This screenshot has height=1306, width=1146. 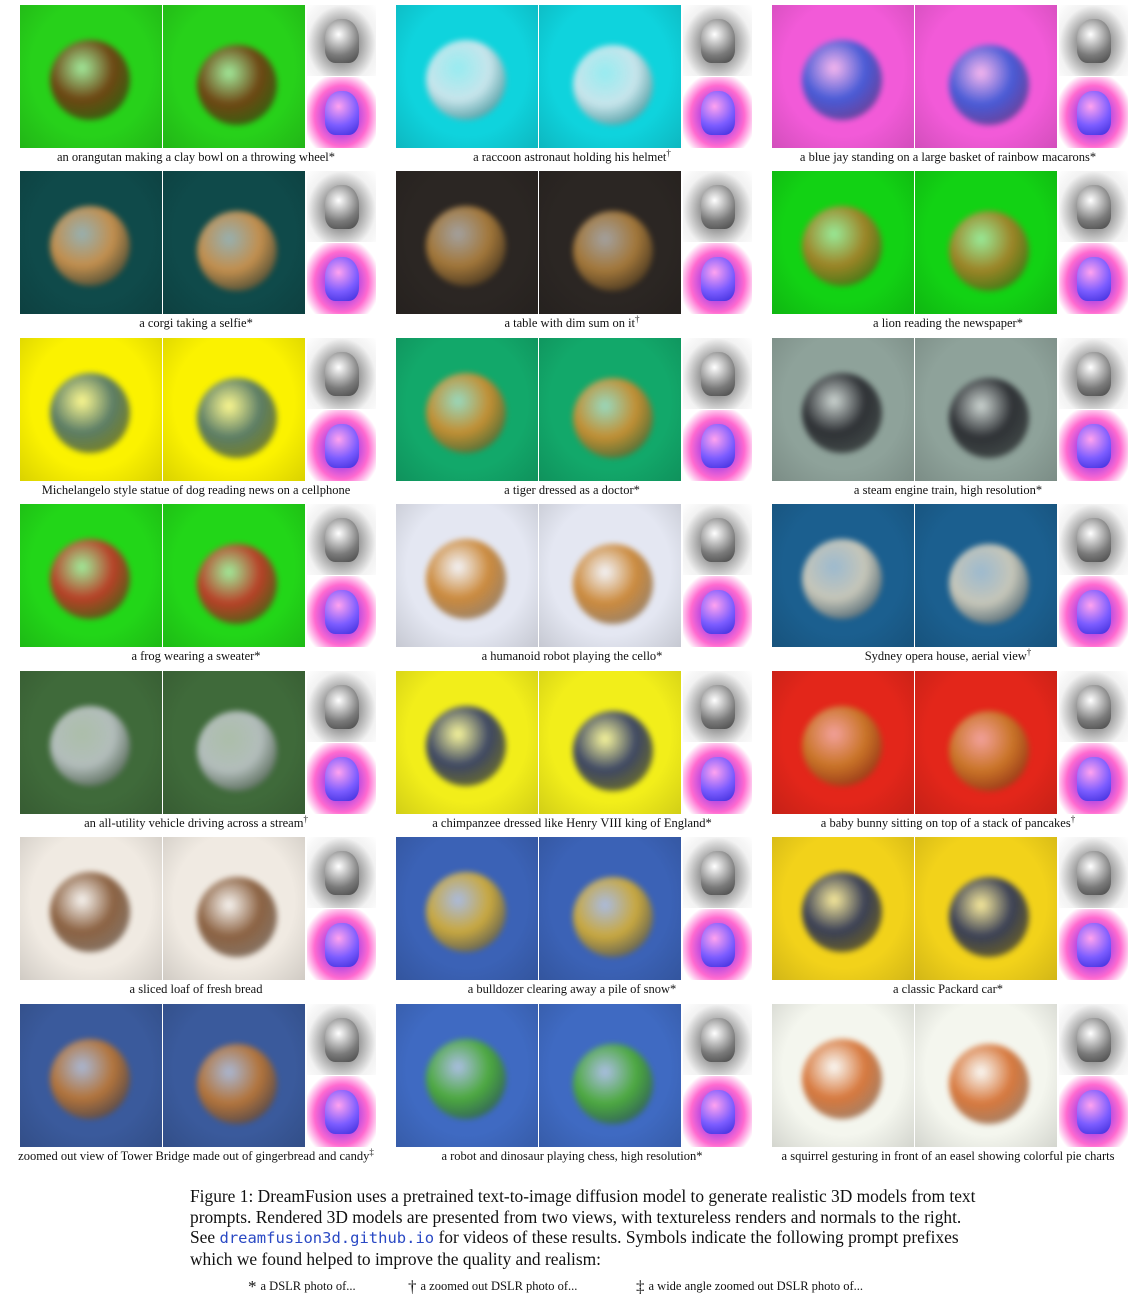 I want to click on result-panel: a steam engine train, high resolution*, so click(x=948, y=417).